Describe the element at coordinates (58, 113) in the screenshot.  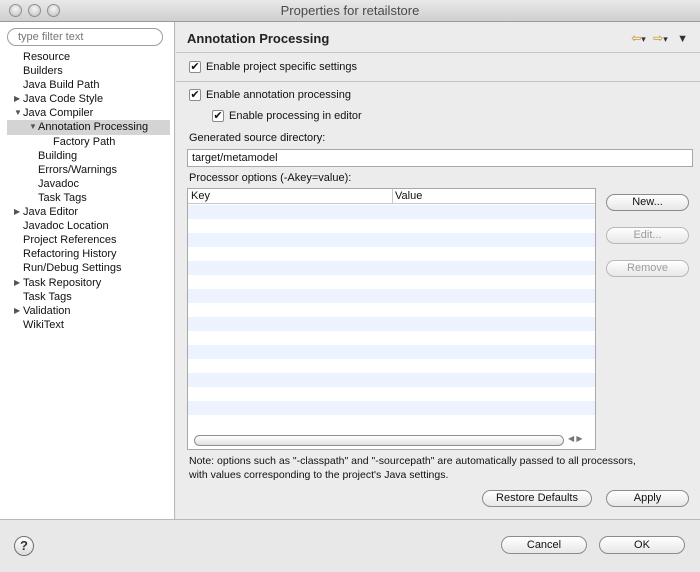
I see `tree-item-label: Java Compiler` at that location.